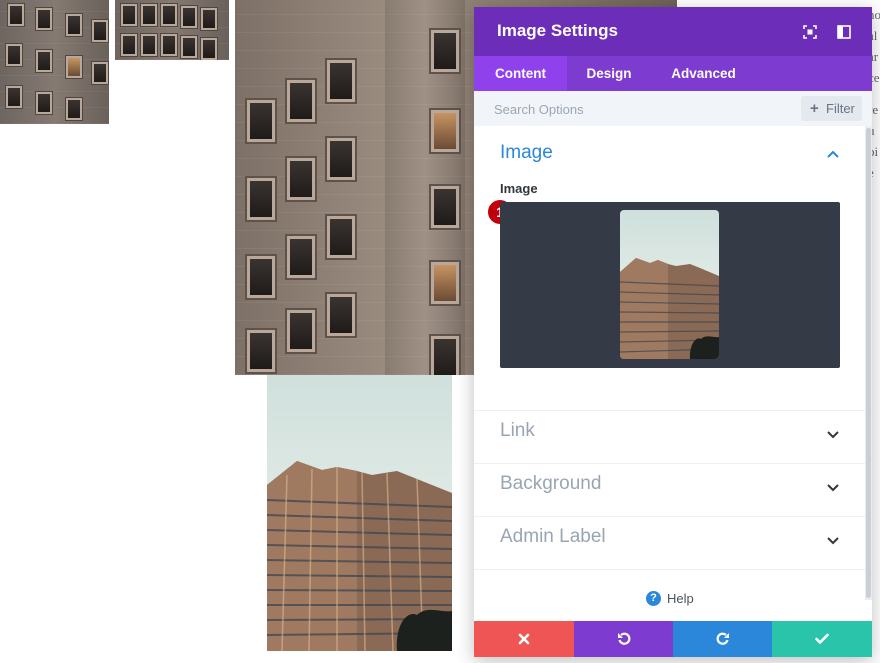 The height and width of the screenshot is (663, 880). I want to click on redo-icon, so click(722, 638).